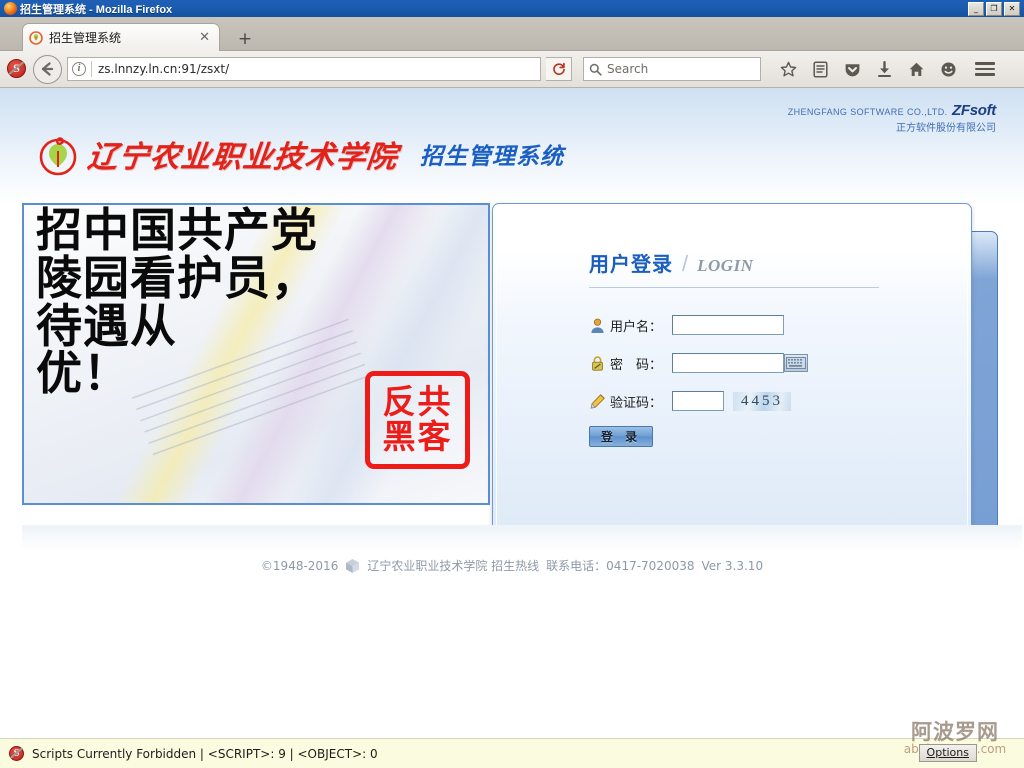 This screenshot has height=768, width=1024. Describe the element at coordinates (352, 566) in the screenshot. I see `cube-icon` at that location.